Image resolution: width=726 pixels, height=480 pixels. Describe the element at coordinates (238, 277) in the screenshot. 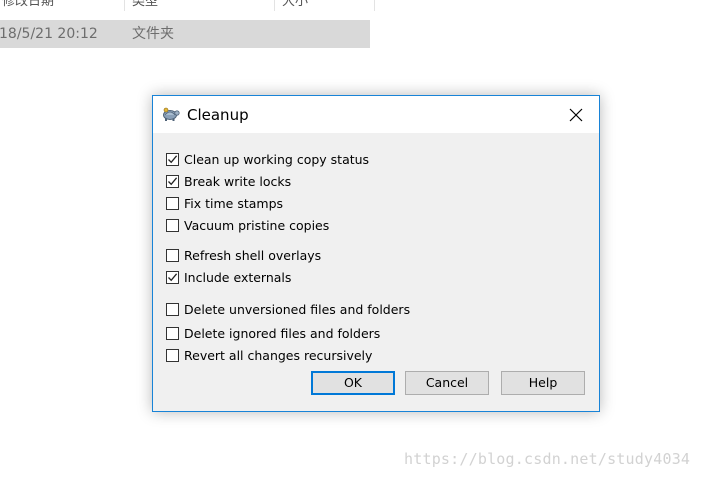

I see `option-label: Include externals` at that location.